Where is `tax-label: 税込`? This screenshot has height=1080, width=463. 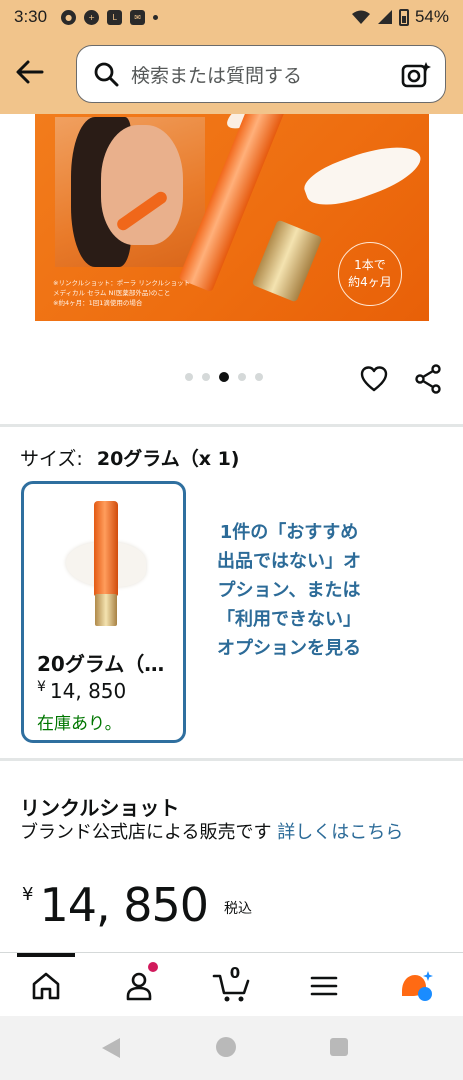 tax-label: 税込 is located at coordinates (238, 909).